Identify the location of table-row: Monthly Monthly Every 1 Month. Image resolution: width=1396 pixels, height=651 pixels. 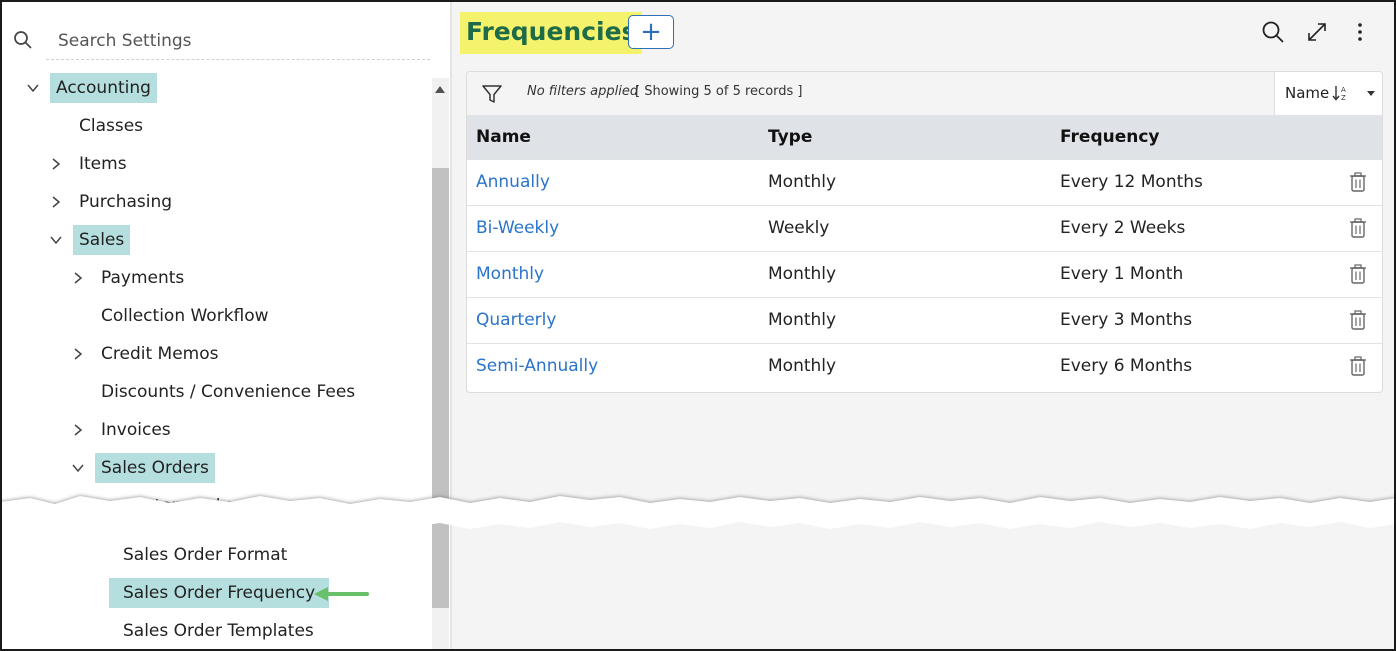
(924, 274).